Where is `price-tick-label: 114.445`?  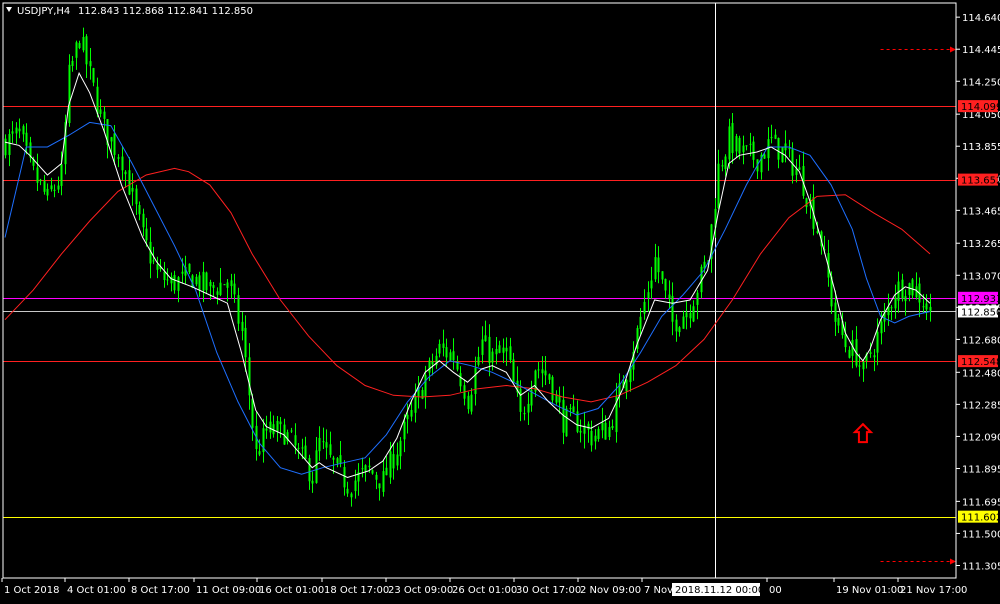
price-tick-label: 114.445 is located at coordinates (981, 50).